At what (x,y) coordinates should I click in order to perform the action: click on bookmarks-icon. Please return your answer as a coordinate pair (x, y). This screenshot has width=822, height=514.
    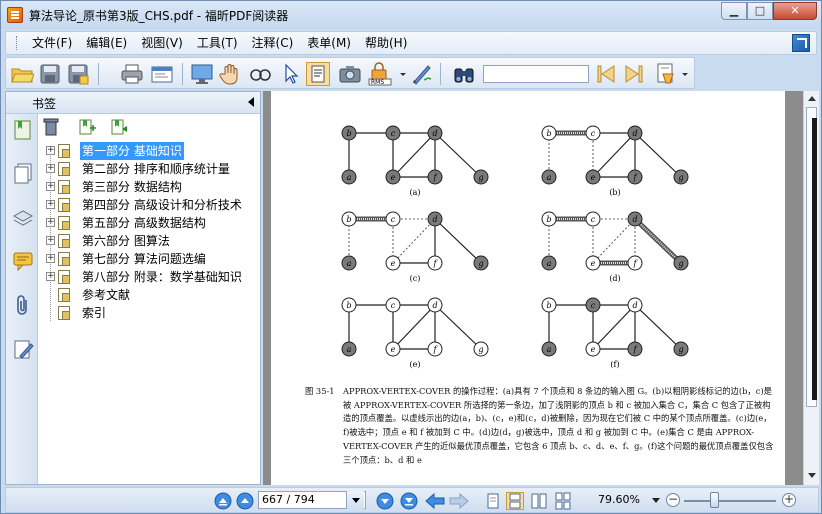
    Looking at the image, I should click on (23, 129).